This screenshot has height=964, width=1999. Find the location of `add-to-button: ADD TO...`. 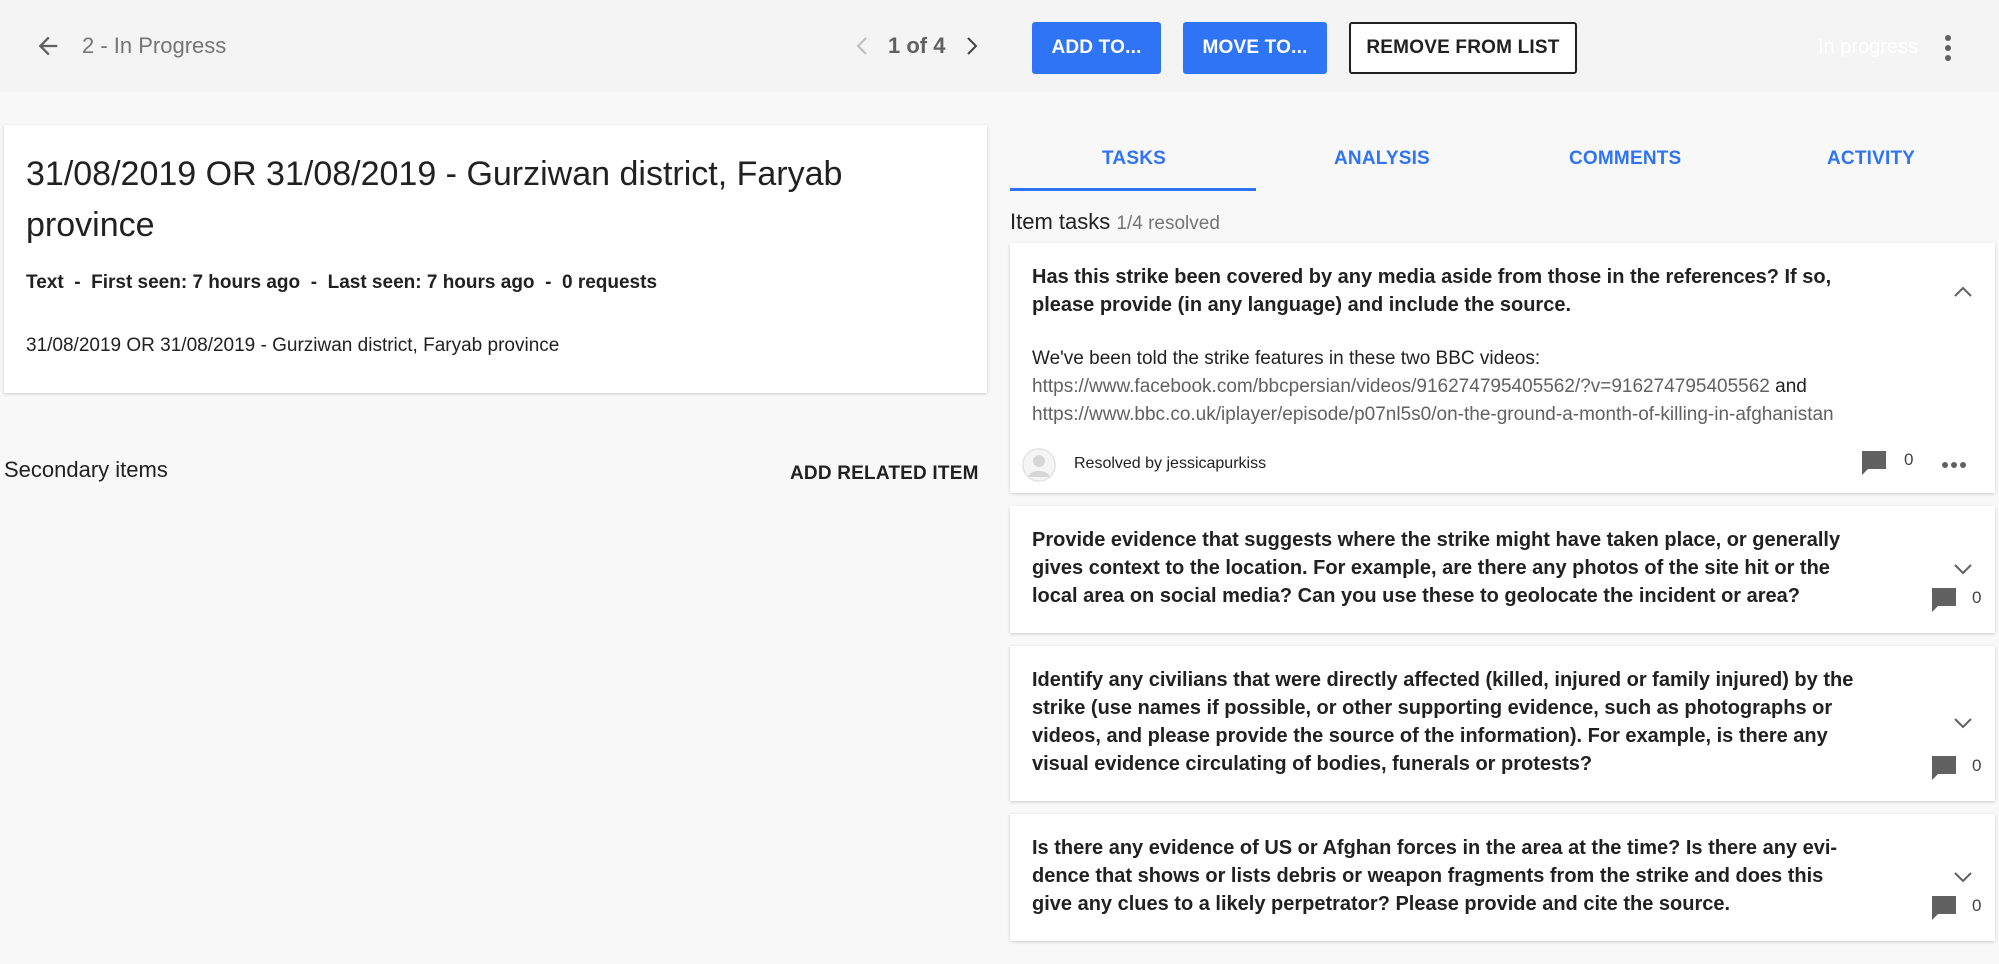

add-to-button: ADD TO... is located at coordinates (1096, 48).